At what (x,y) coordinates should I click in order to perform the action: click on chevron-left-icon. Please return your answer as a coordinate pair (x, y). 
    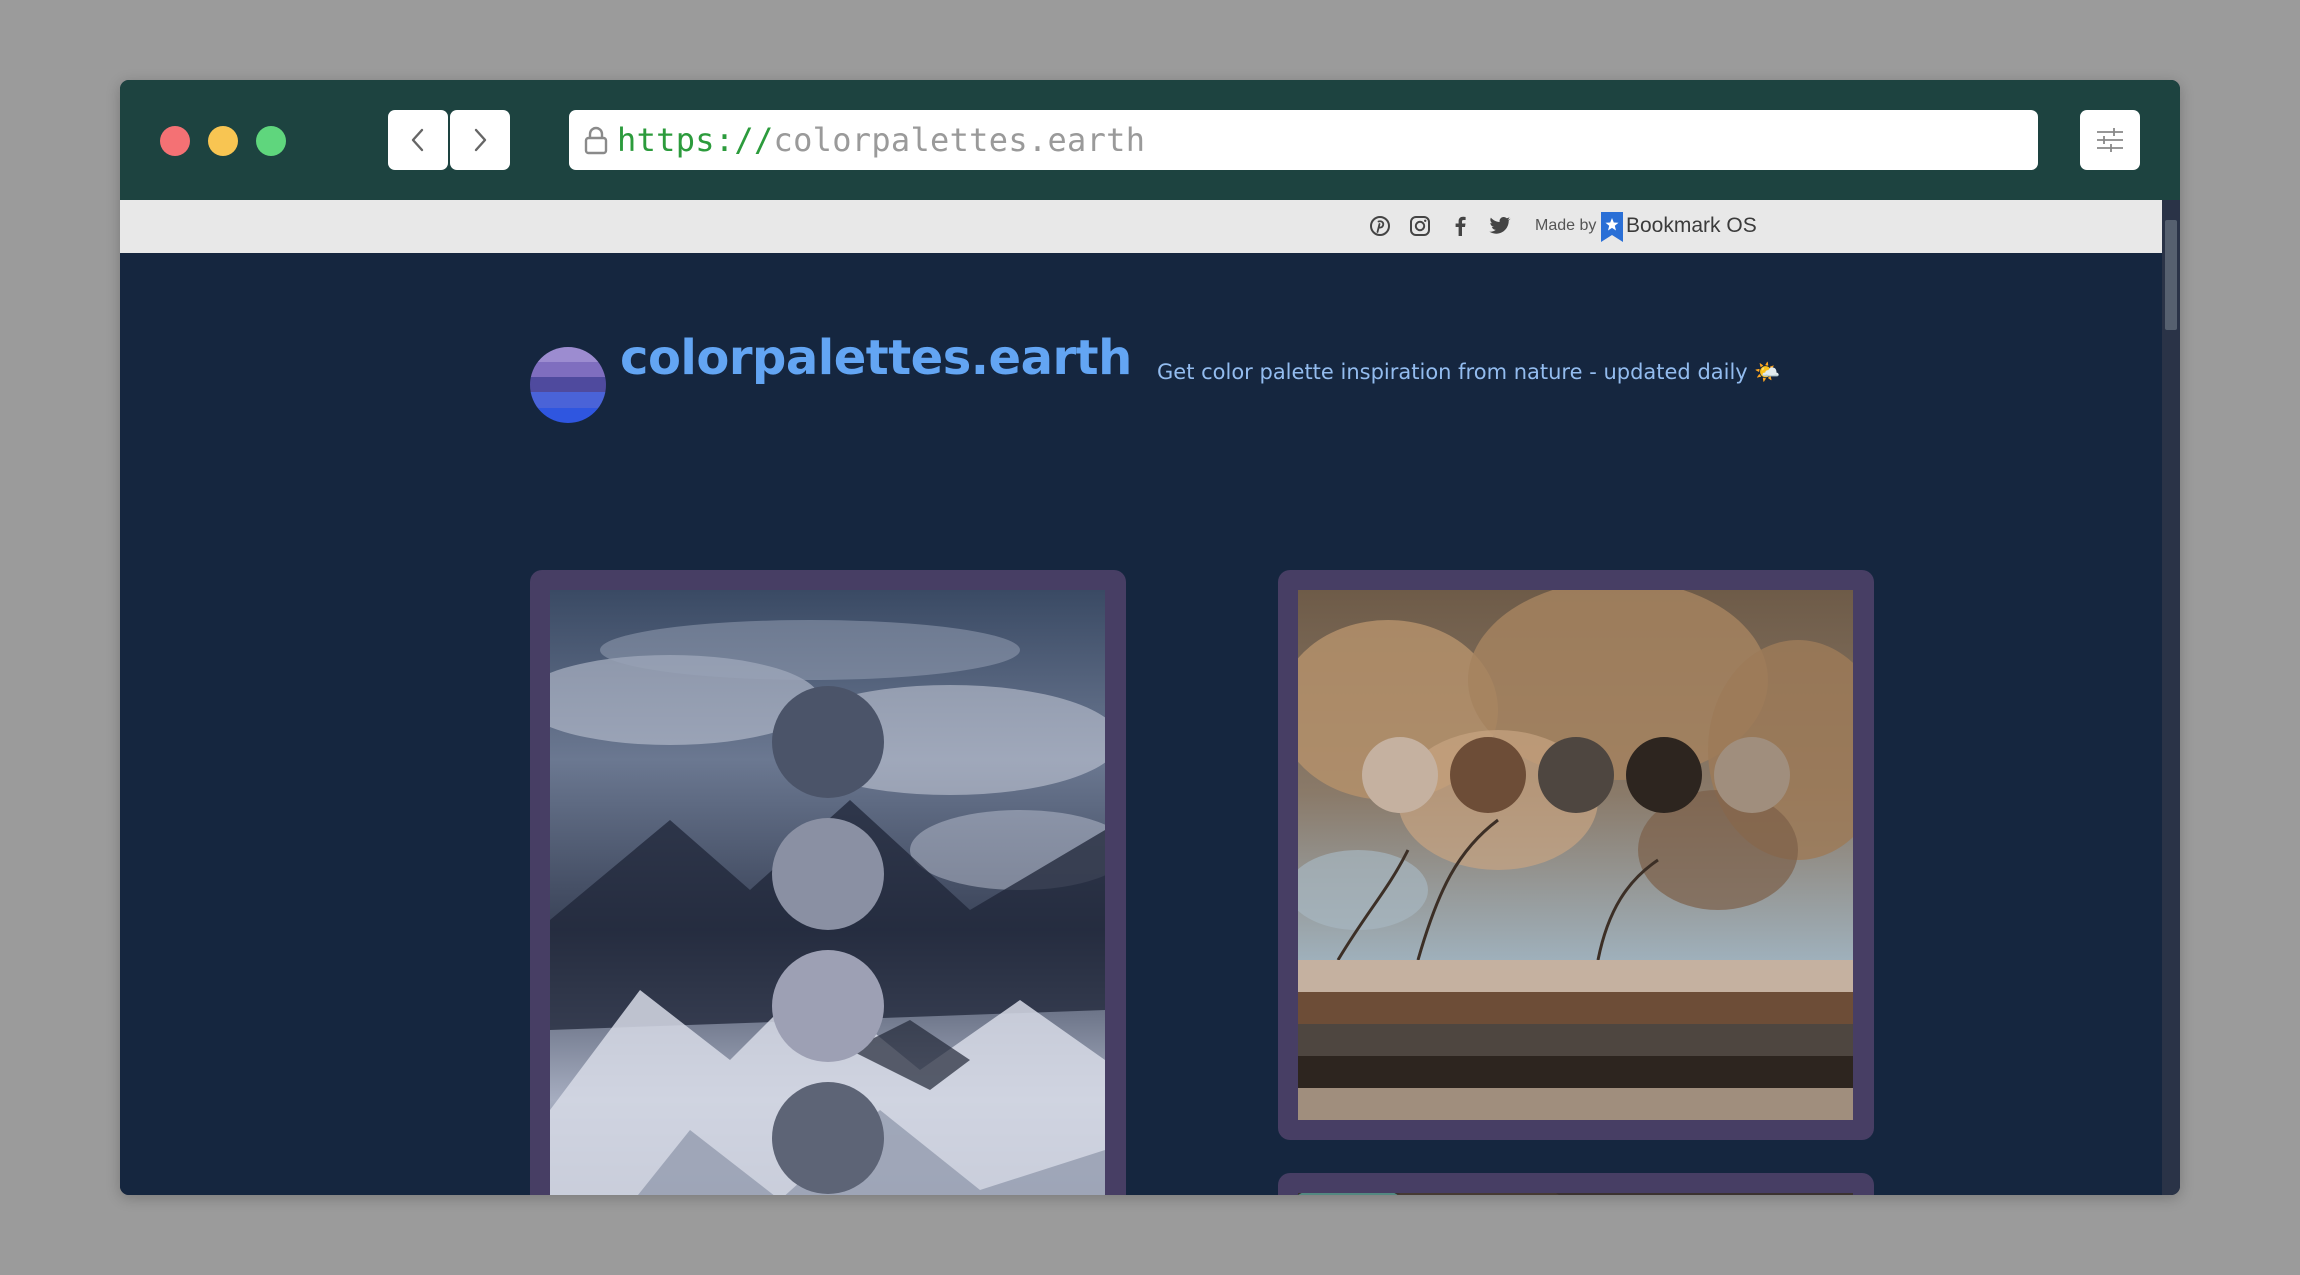
    Looking at the image, I should click on (417, 140).